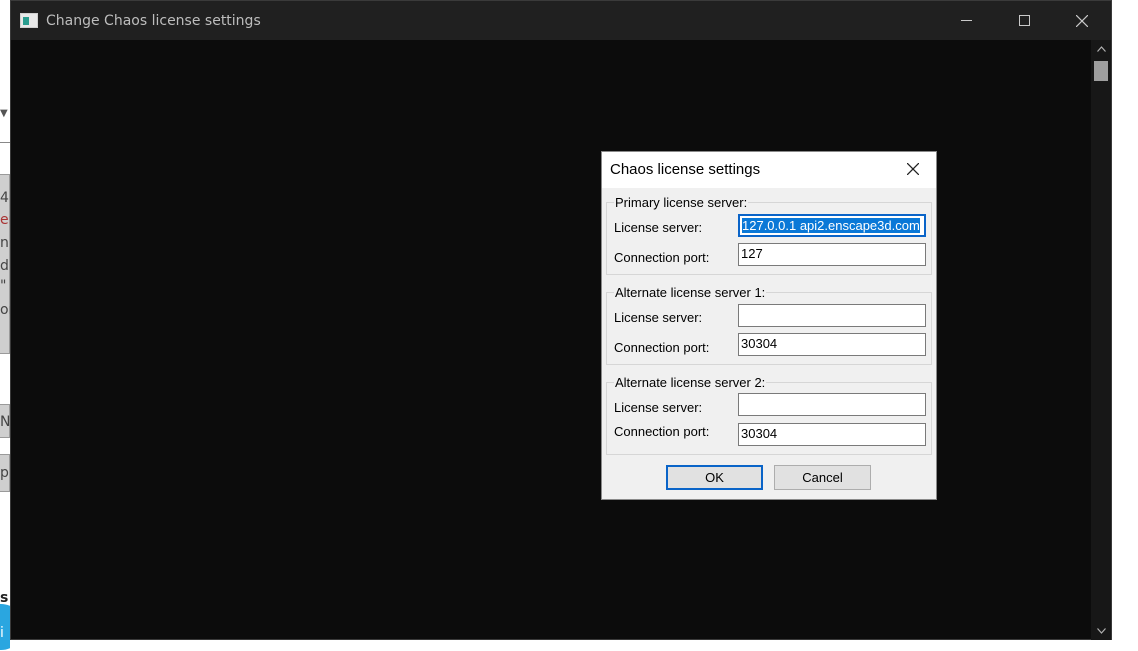  I want to click on background-text-fragment: ", so click(3, 286).